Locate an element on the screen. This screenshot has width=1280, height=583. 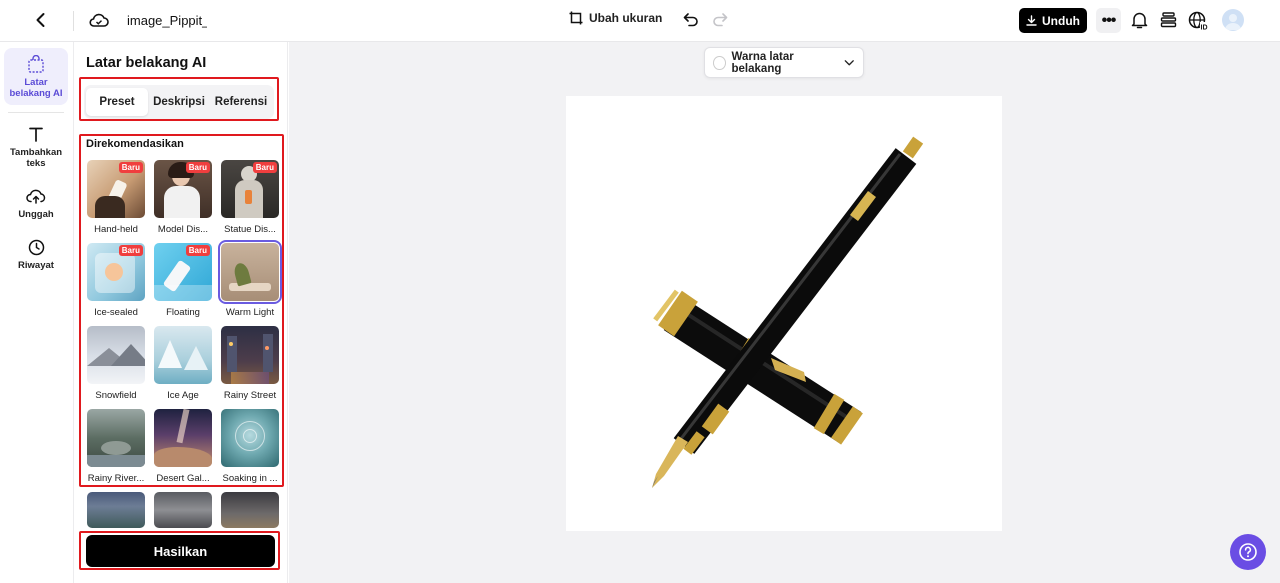
rail-label: Tambahkan teks is located at coordinates (36, 158).